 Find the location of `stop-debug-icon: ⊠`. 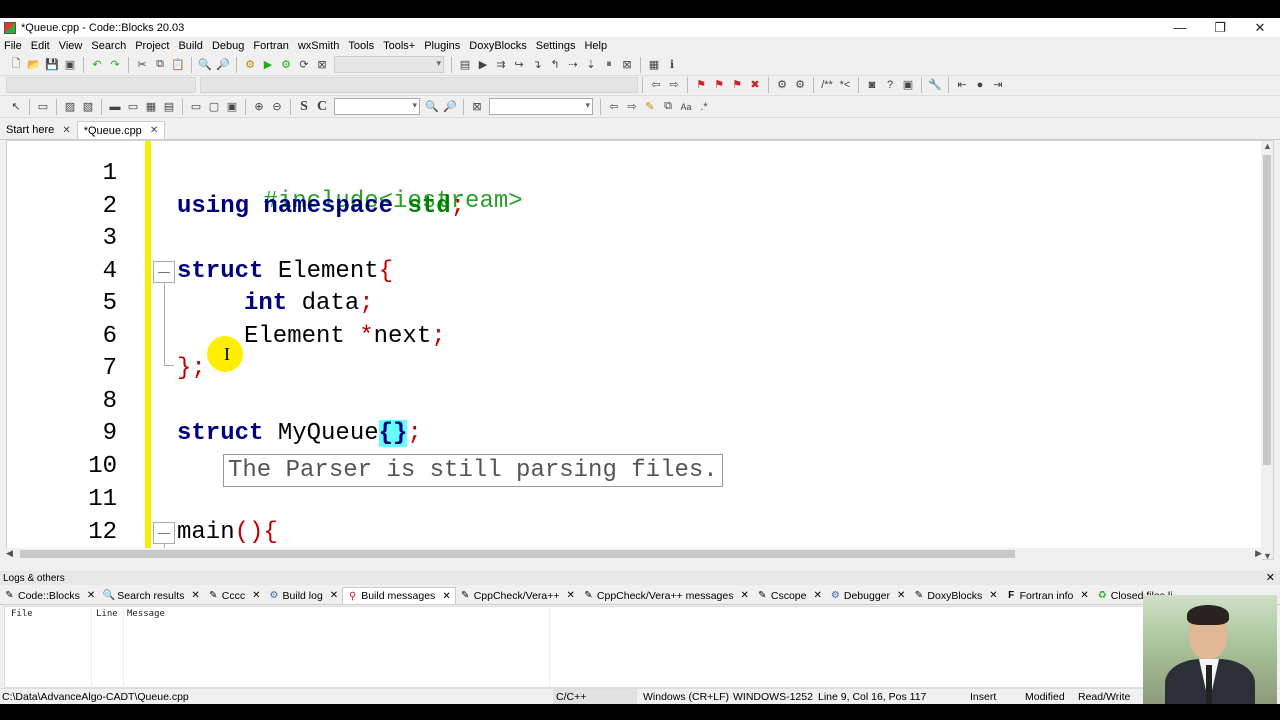

stop-debug-icon: ⊠ is located at coordinates (627, 65).